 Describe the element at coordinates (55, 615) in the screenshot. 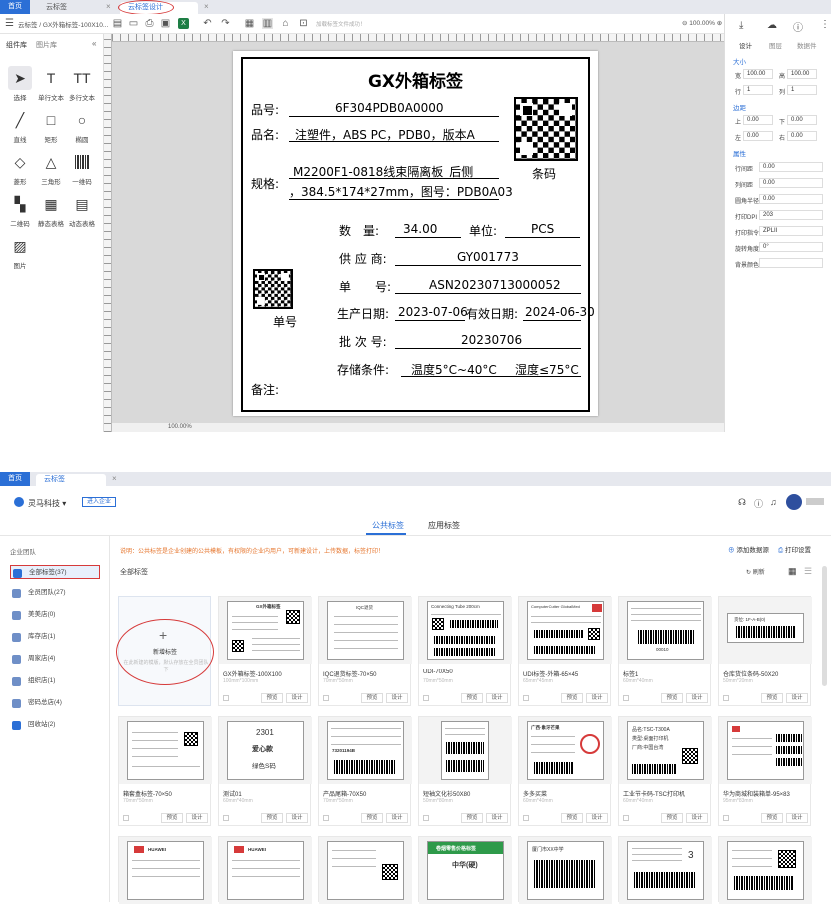

I see `sidebar-item-store-1: 美美店(0)` at that location.